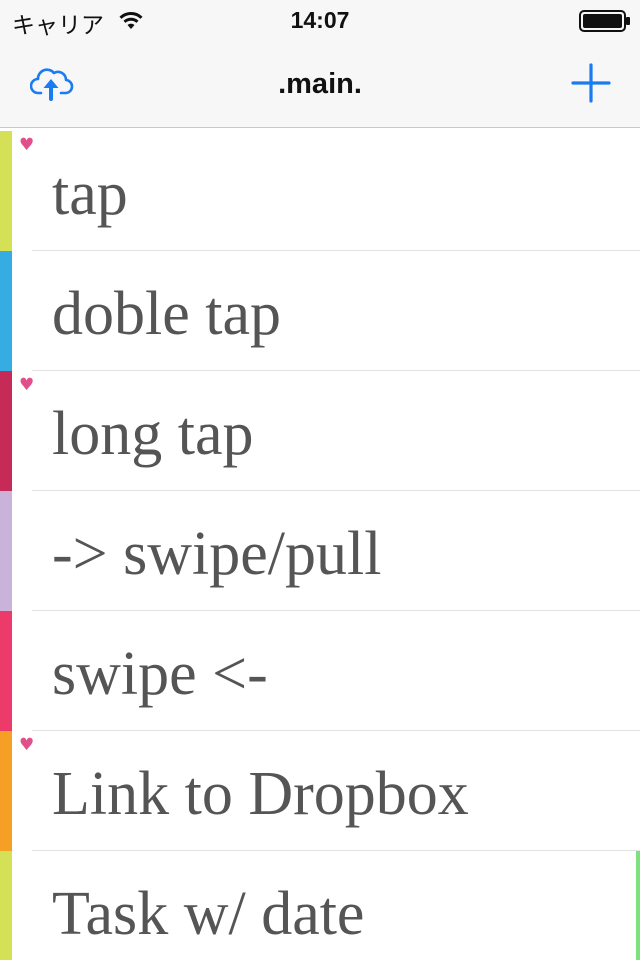 The width and height of the screenshot is (640, 960). Describe the element at coordinates (638, 905) in the screenshot. I see `date-indicator` at that location.